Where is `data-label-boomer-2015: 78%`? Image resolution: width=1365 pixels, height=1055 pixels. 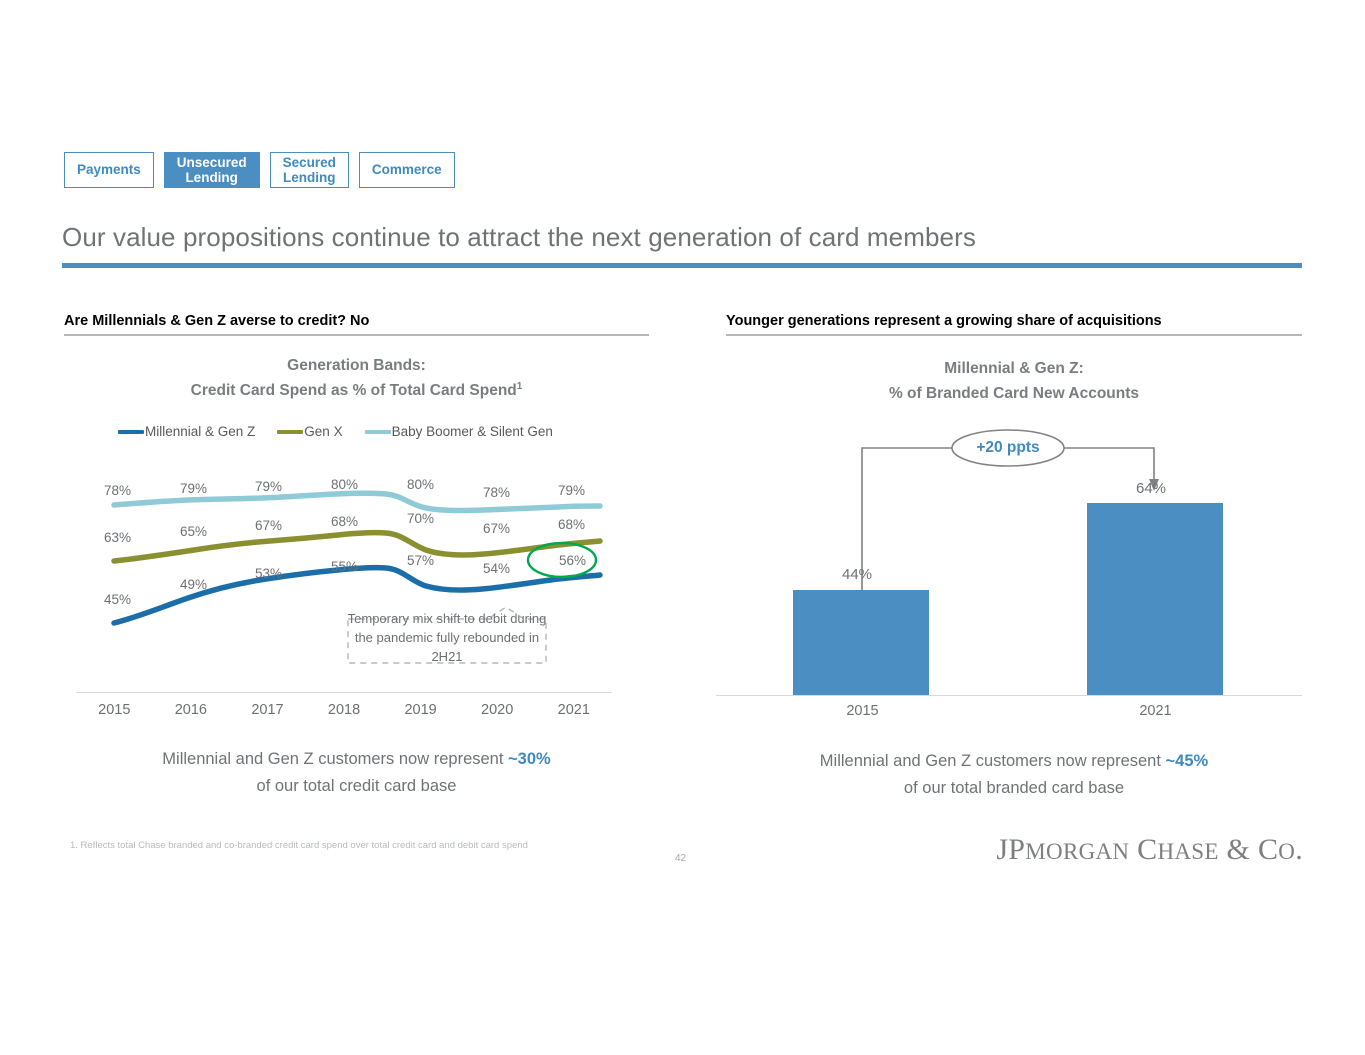
data-label-boomer-2015: 78% is located at coordinates (118, 490).